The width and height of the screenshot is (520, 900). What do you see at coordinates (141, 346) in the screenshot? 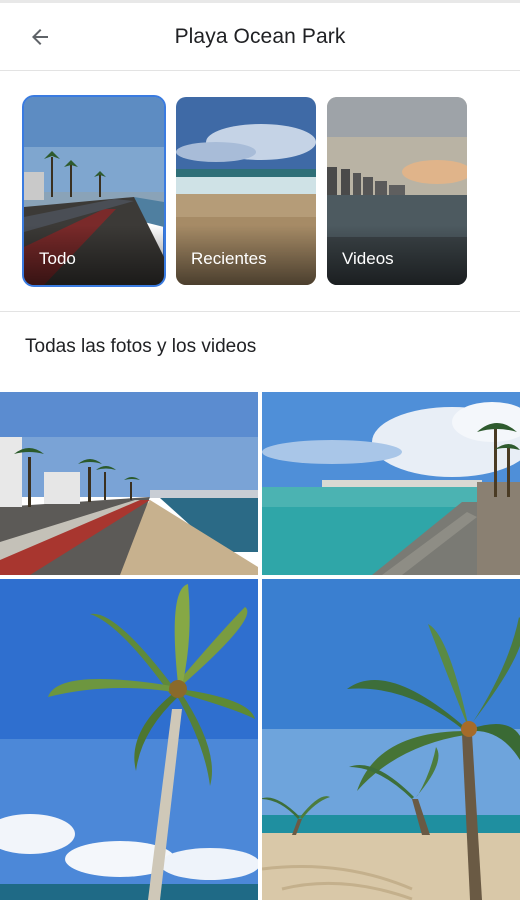
I see `section-title: Todas las fotos y los videos` at bounding box center [141, 346].